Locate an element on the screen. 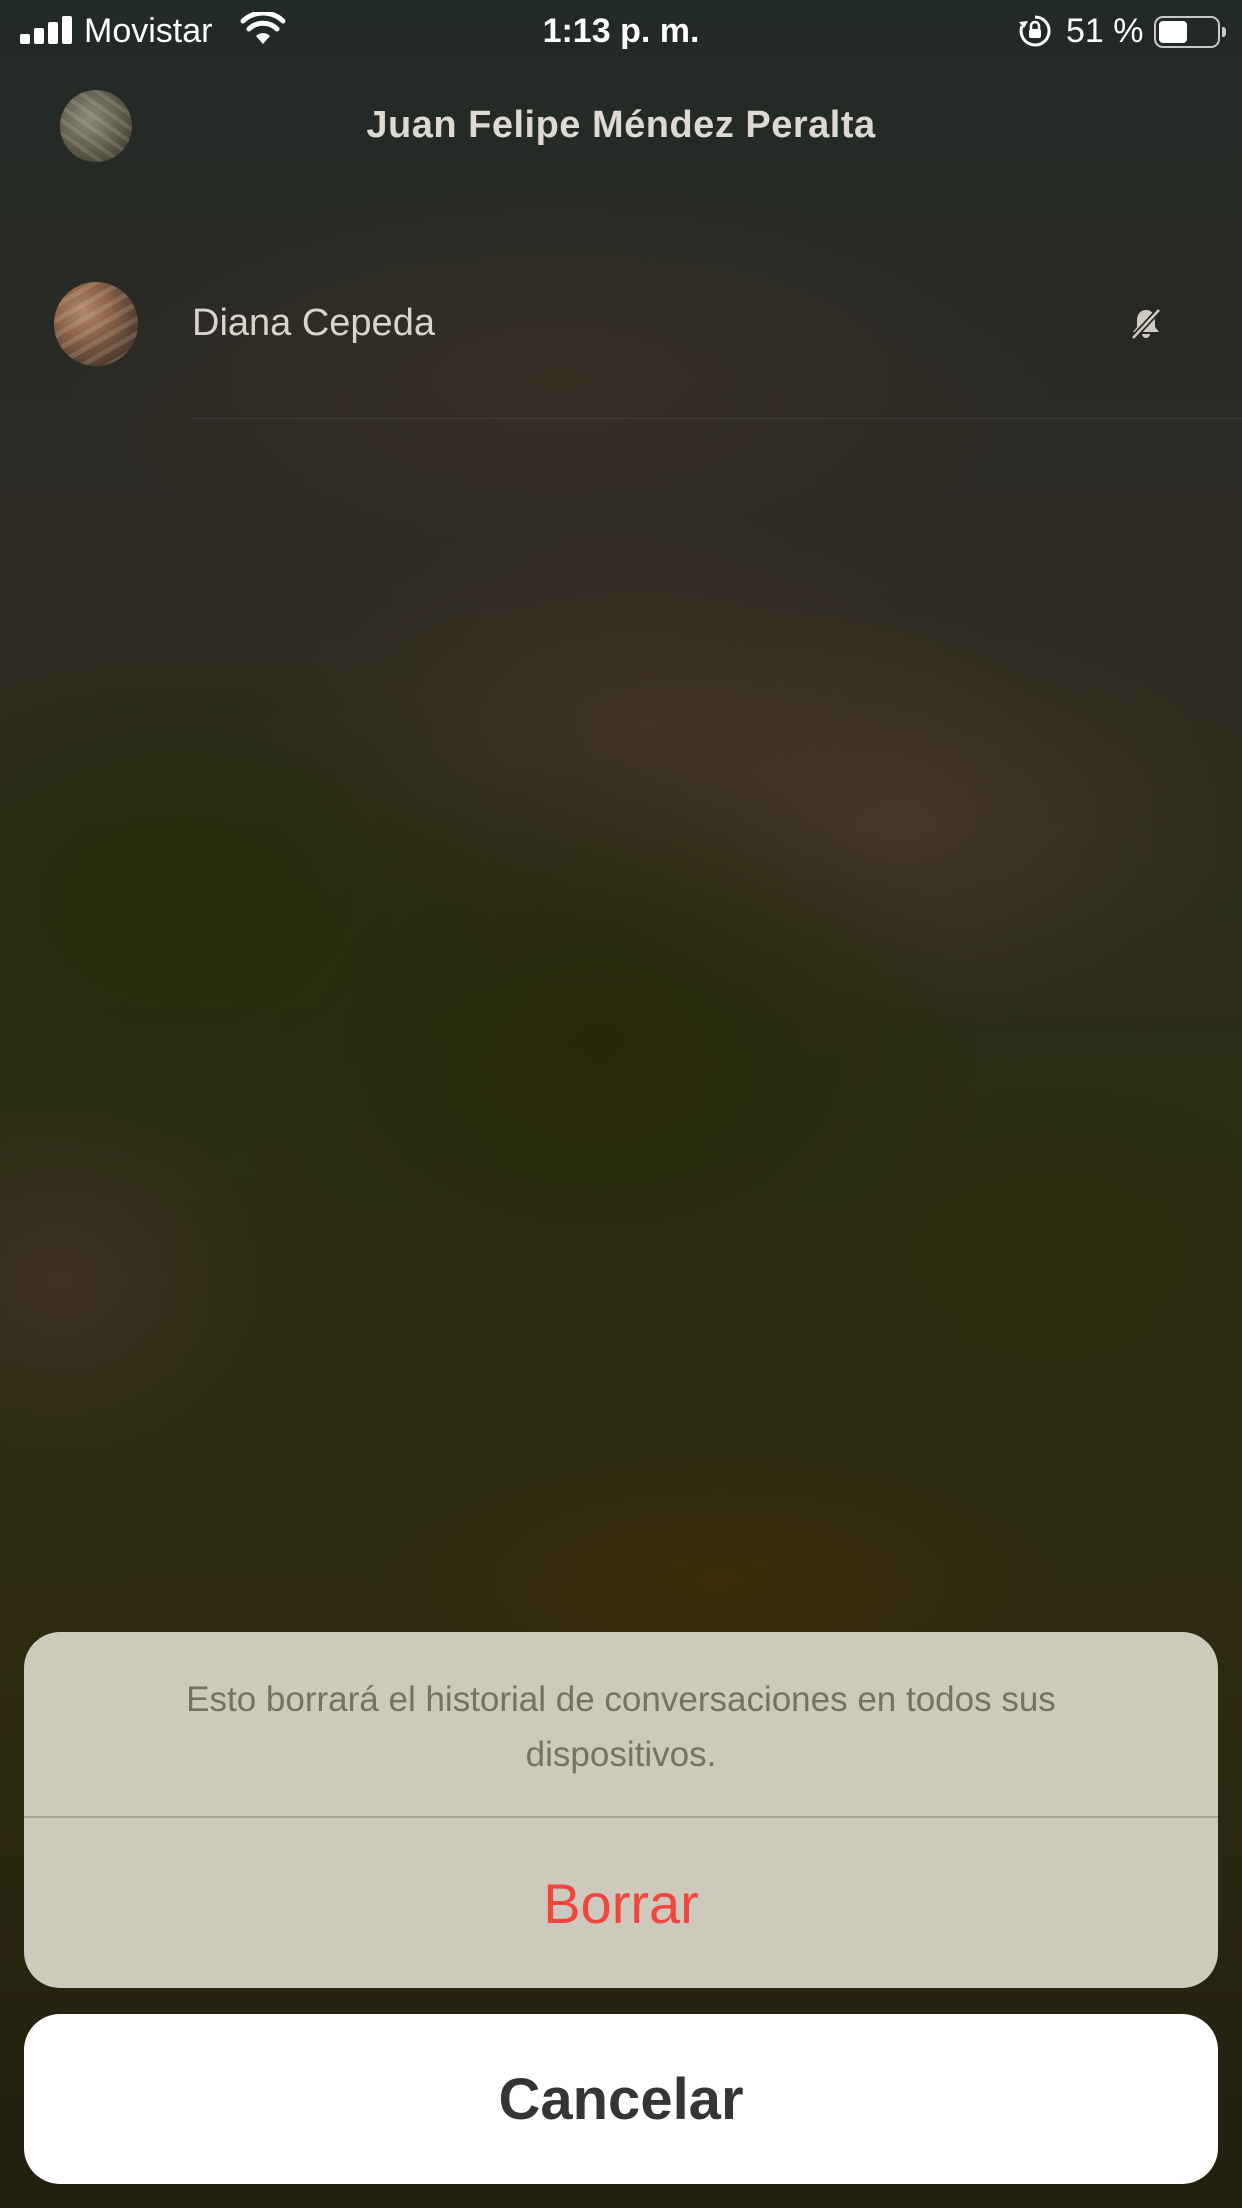  delete-button: Borrar is located at coordinates (621, 1903).